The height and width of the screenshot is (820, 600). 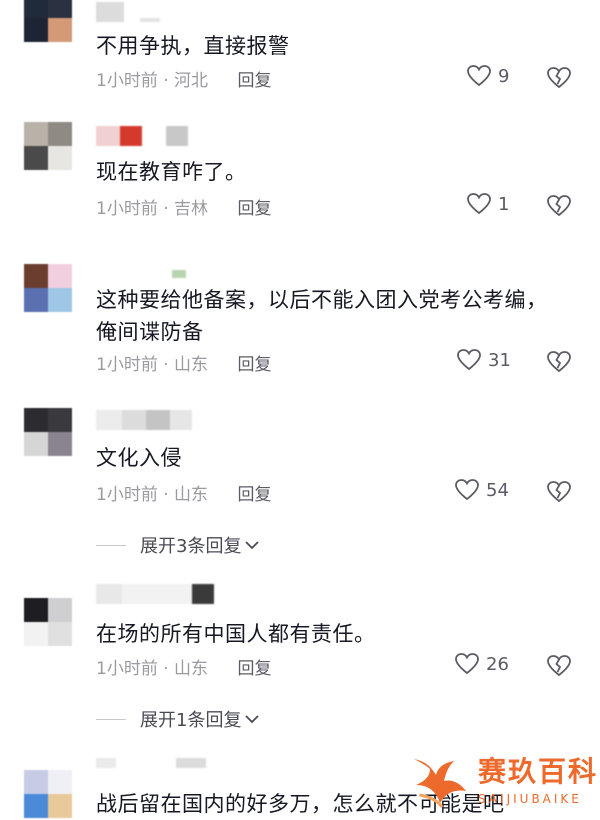 What do you see at coordinates (236, 634) in the screenshot?
I see `comment-text: 在场的所有中国人都有责任。` at bounding box center [236, 634].